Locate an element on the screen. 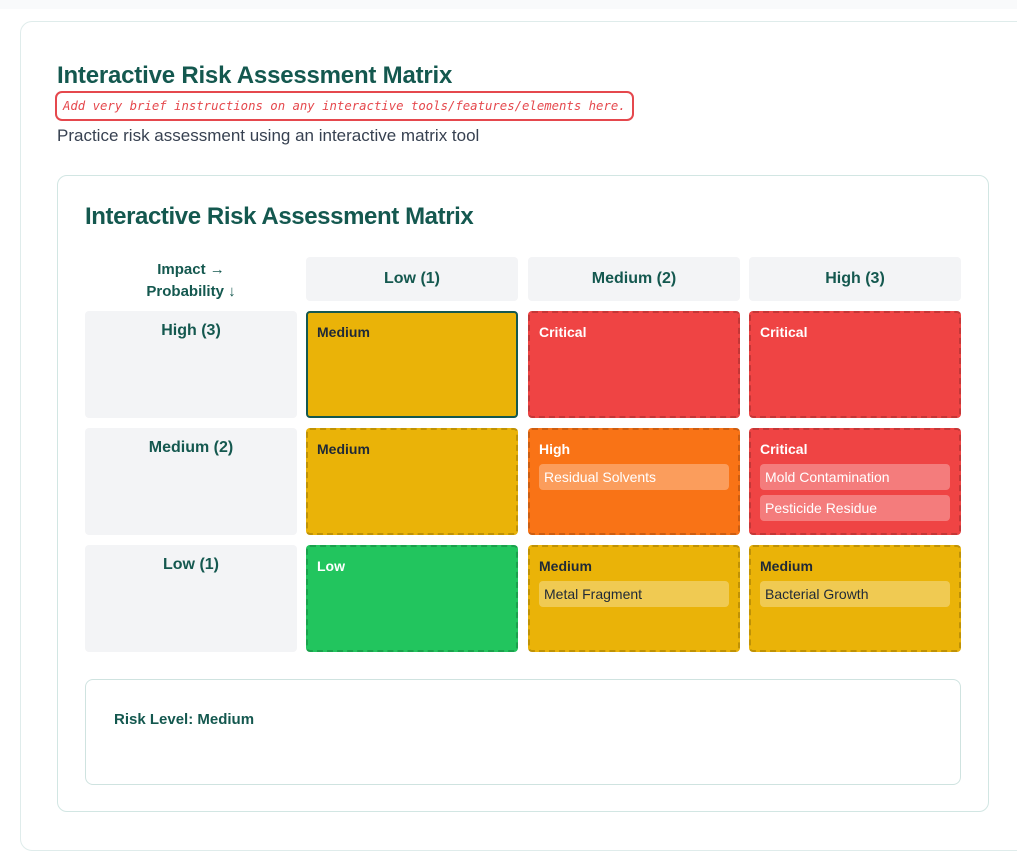  probability-header-high-3: High (3) is located at coordinates (191, 364).